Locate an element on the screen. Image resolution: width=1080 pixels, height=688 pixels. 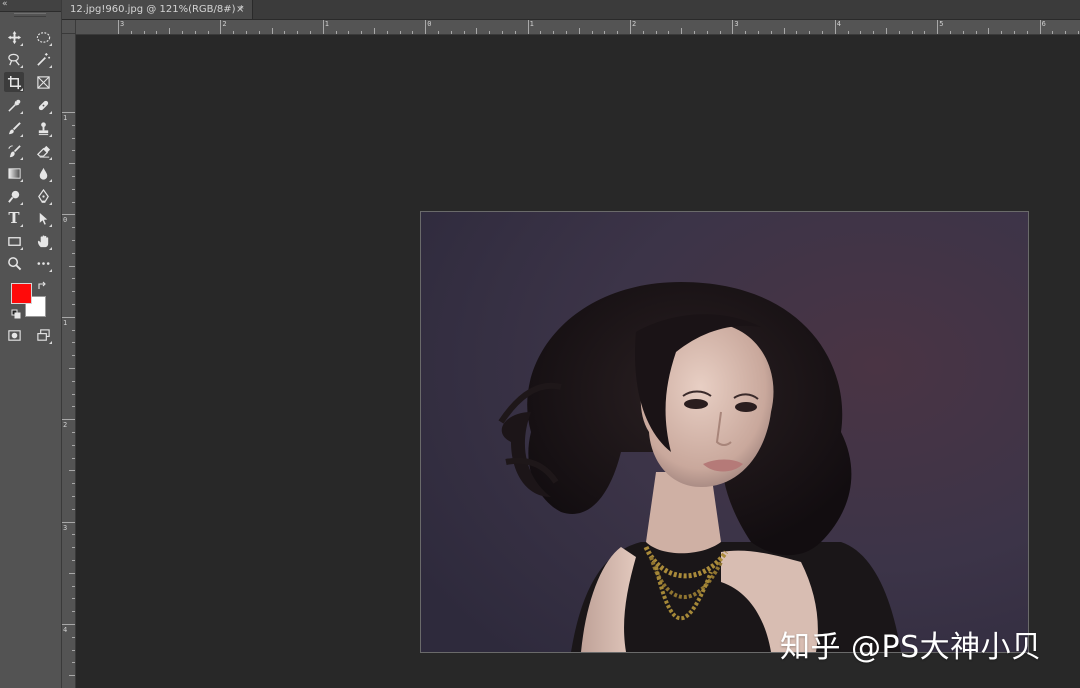
rectangle-tool-icon is located at coordinates (14, 241).